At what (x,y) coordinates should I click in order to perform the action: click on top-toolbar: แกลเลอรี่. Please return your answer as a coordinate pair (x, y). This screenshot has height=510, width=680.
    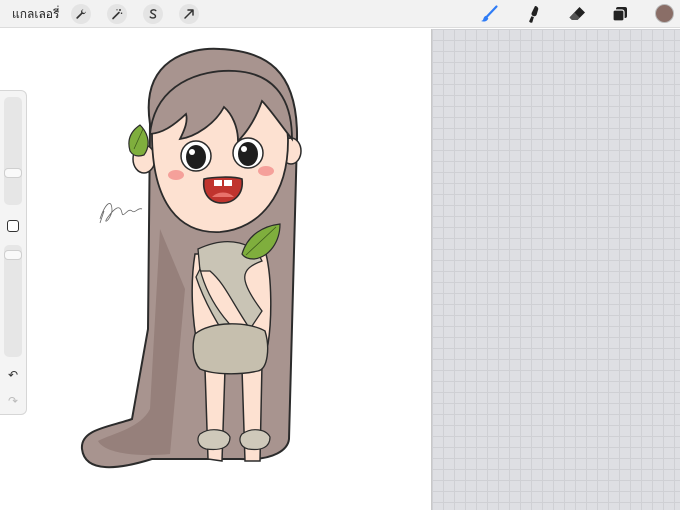
    Looking at the image, I should click on (340, 14).